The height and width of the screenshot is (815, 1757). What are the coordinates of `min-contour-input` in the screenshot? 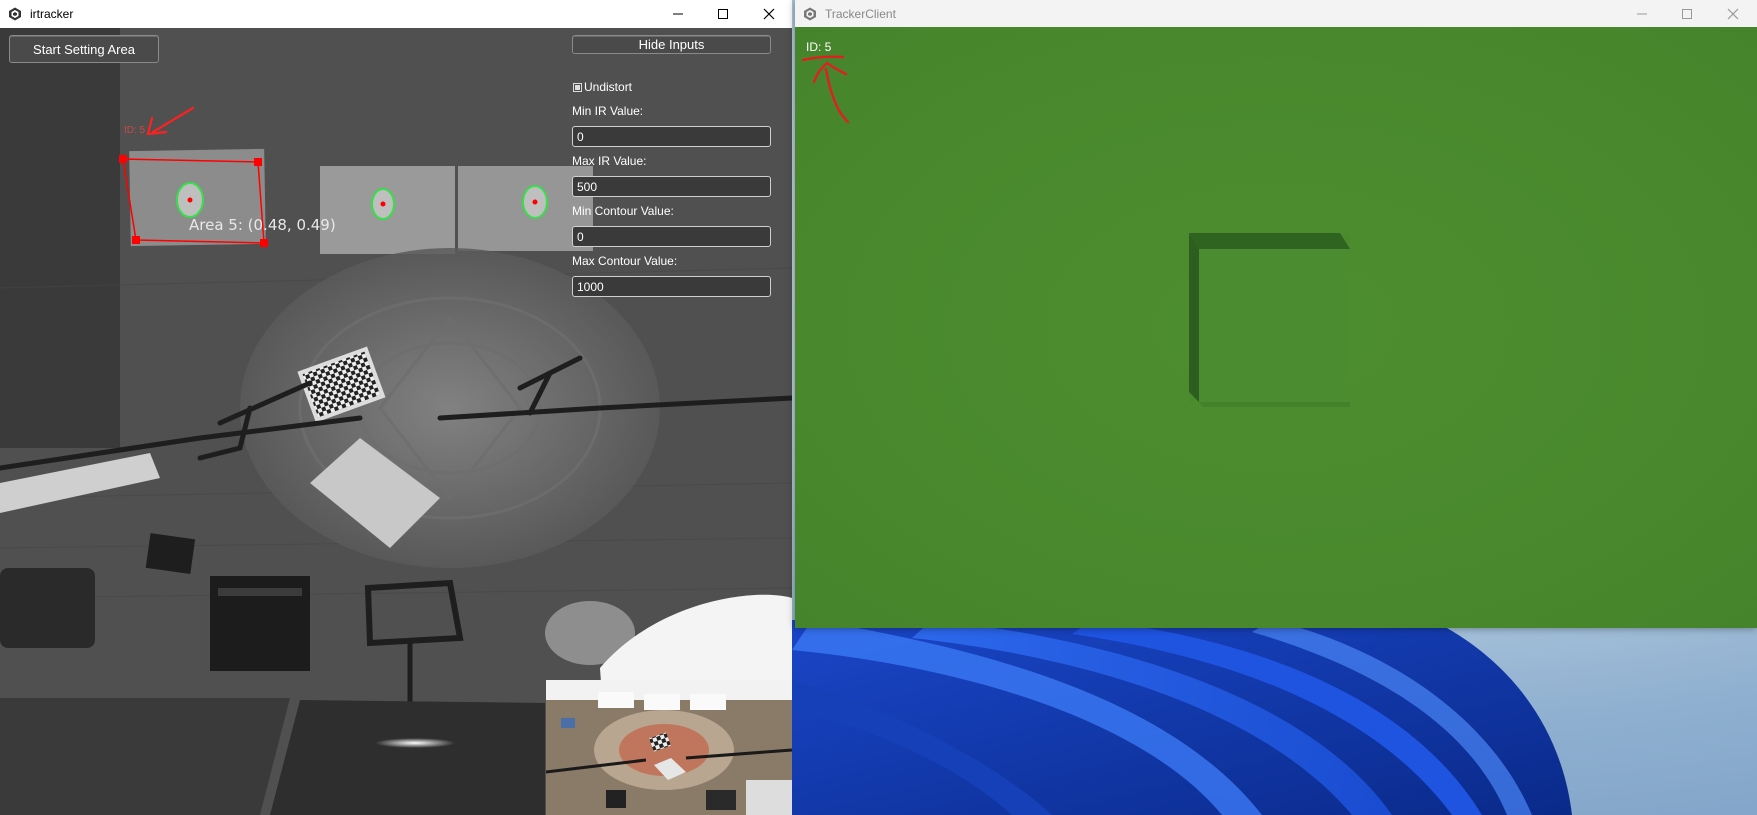 It's located at (671, 236).